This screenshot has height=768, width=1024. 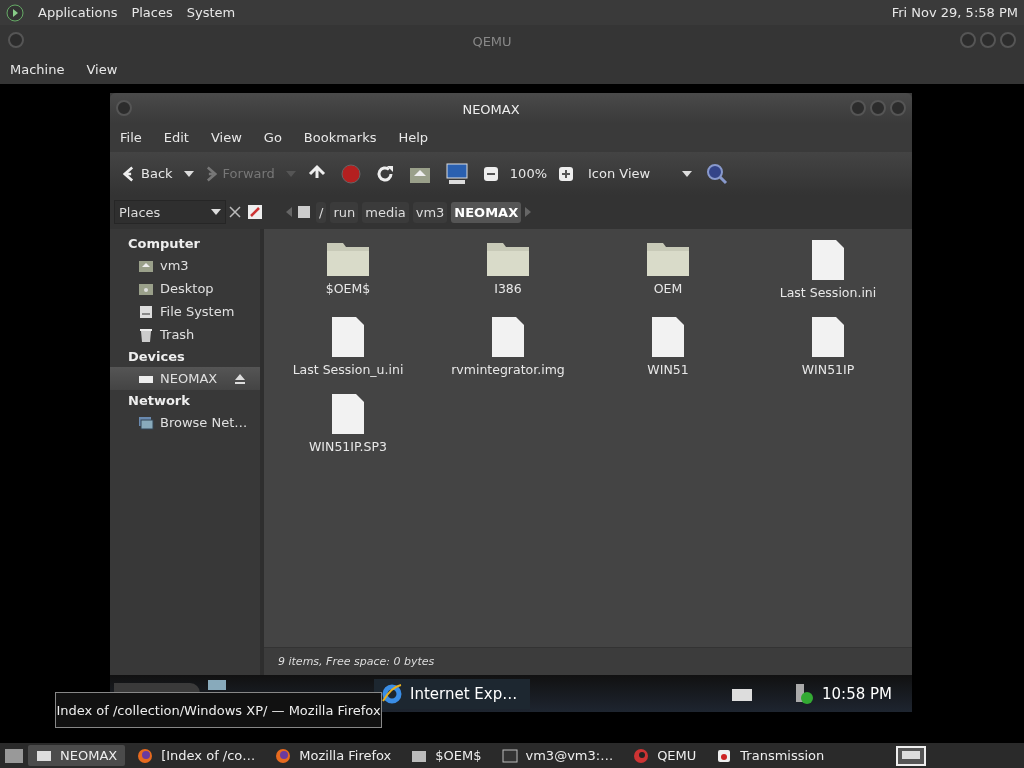 I want to click on sidebar-item: Desktop, so click(x=185, y=288).